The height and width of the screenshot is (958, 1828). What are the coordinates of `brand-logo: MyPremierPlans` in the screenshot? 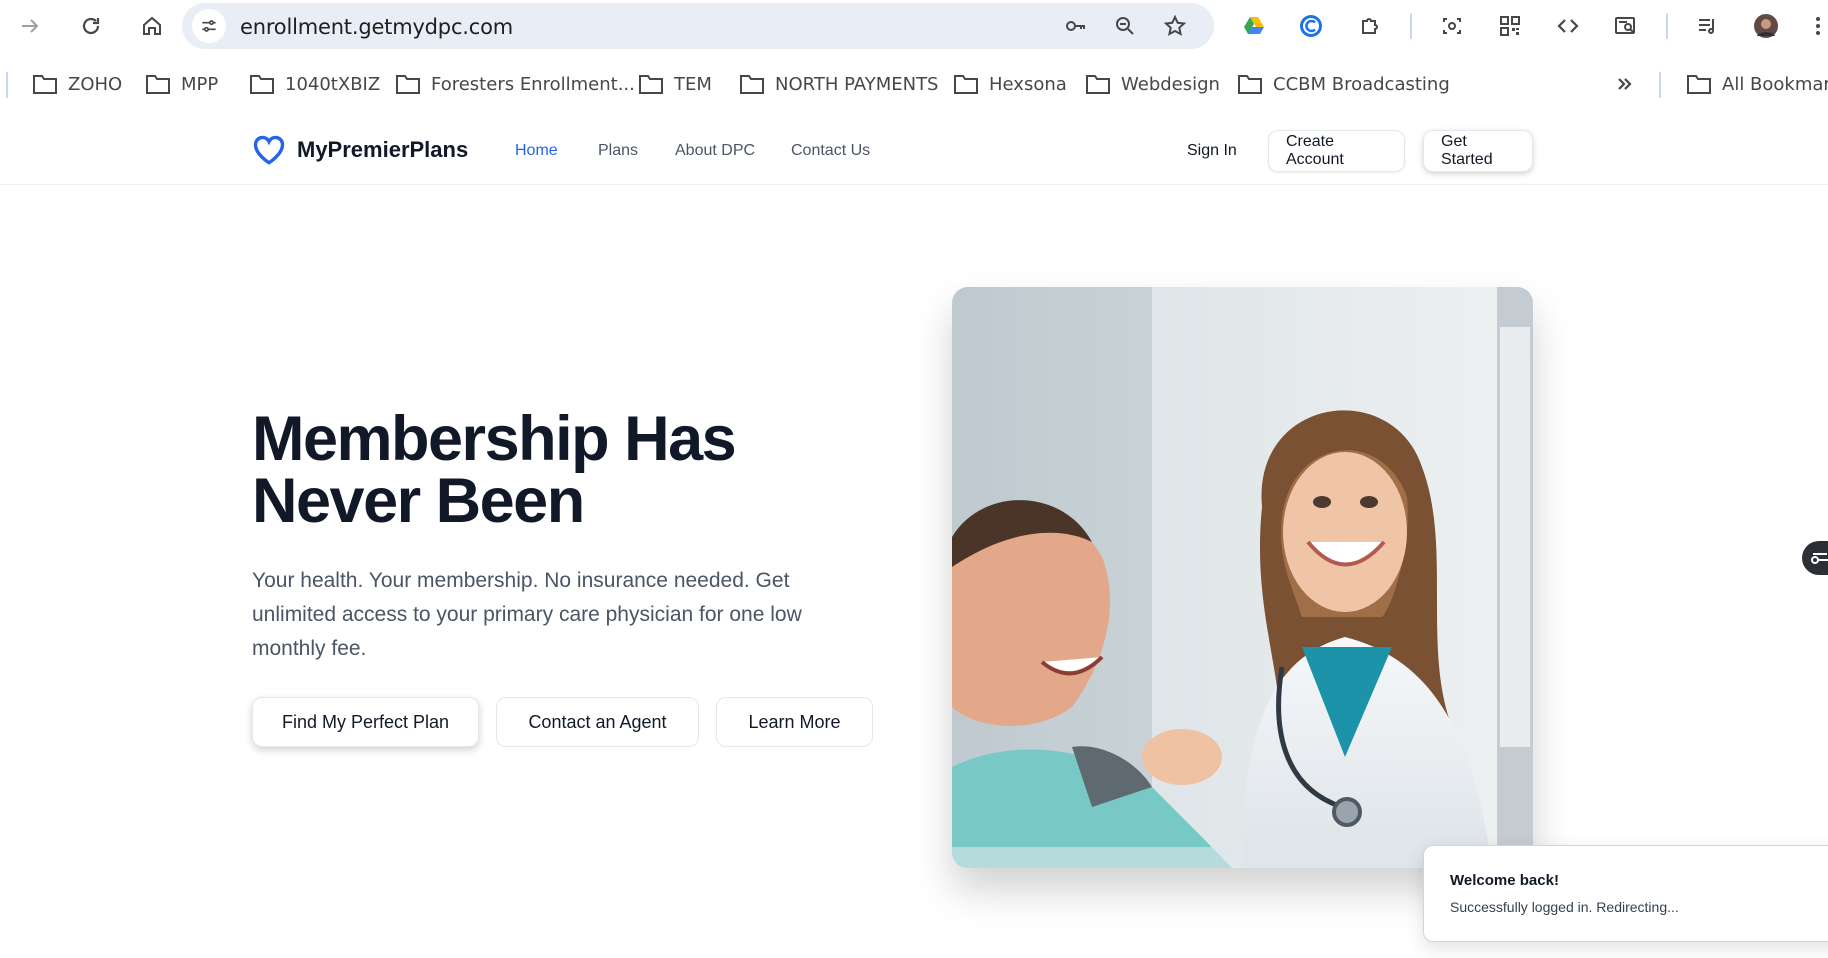 It's located at (360, 150).